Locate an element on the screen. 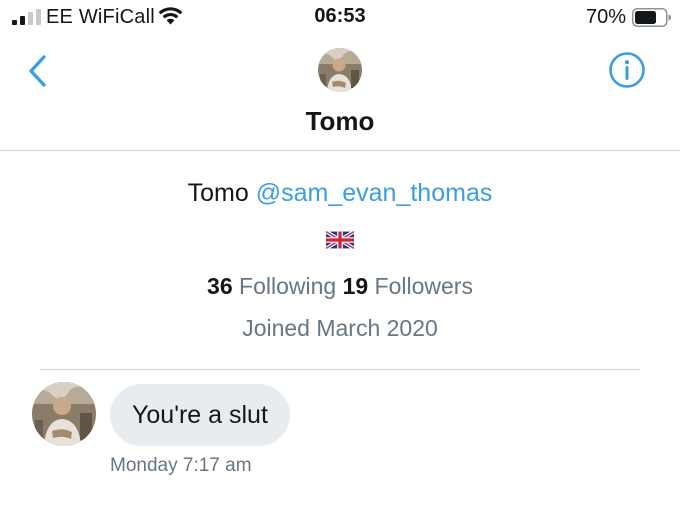  info-button is located at coordinates (627, 70).